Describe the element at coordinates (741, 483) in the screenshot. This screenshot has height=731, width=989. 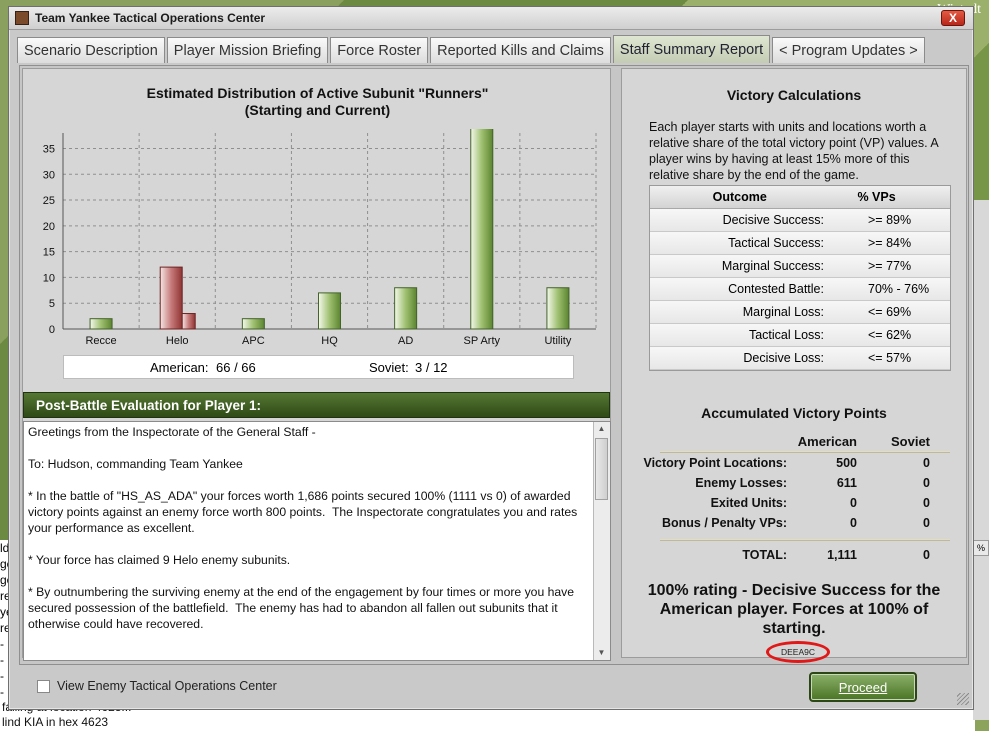
I see `row-label: Enemy Losses:` at that location.